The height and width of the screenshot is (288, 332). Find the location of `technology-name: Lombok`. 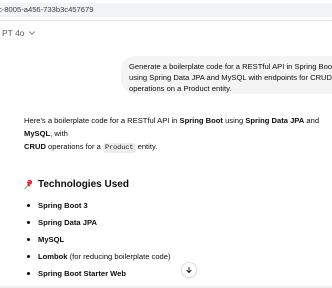

technology-name: Lombok is located at coordinates (53, 256).